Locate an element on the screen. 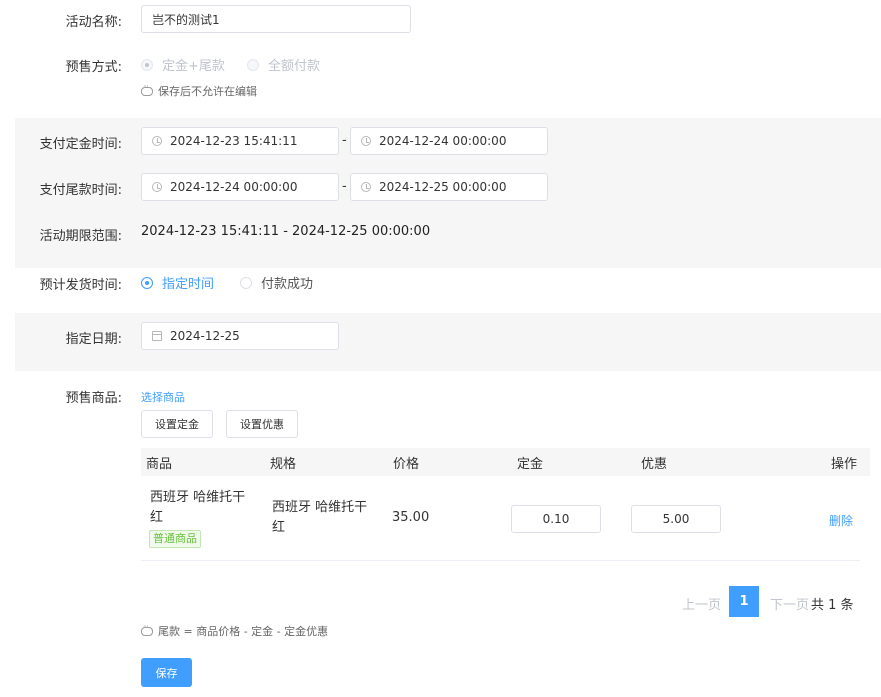 Image resolution: width=881 pixels, height=697 pixels. set-discount-button: 设置优惠 is located at coordinates (262, 424).